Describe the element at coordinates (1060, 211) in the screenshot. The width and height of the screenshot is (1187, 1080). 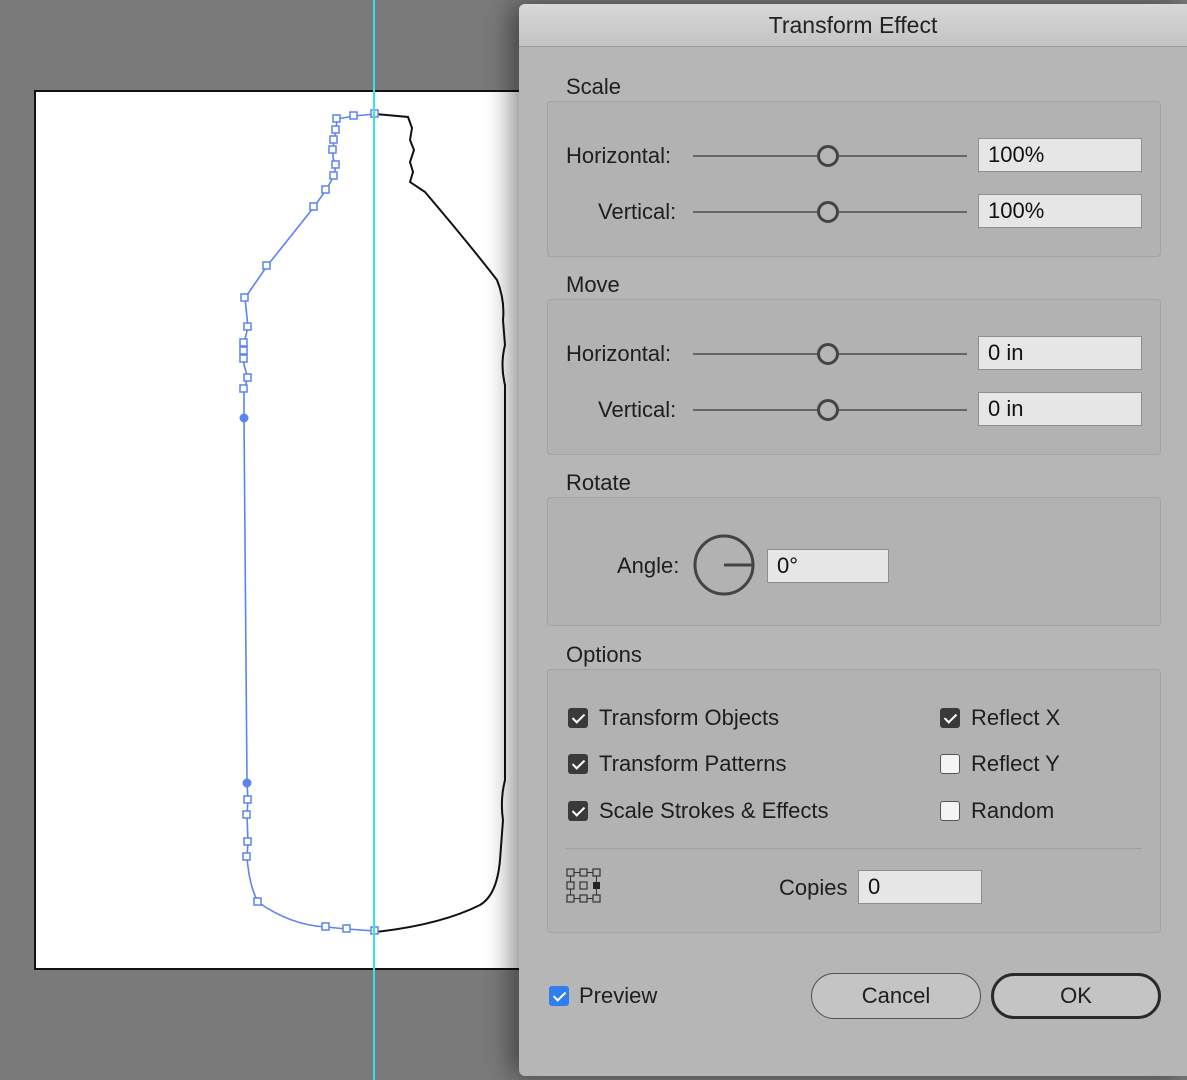
I see `scale-vertical-field: 100%` at that location.